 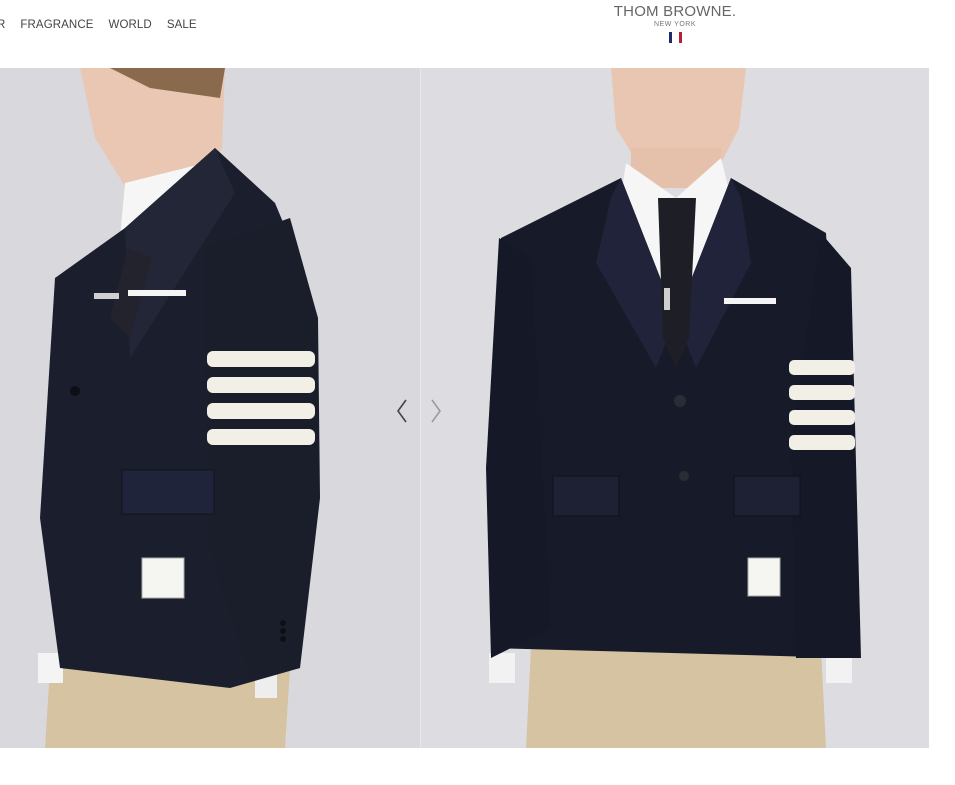 I want to click on flag-stripe-white, so click(x=675, y=37).